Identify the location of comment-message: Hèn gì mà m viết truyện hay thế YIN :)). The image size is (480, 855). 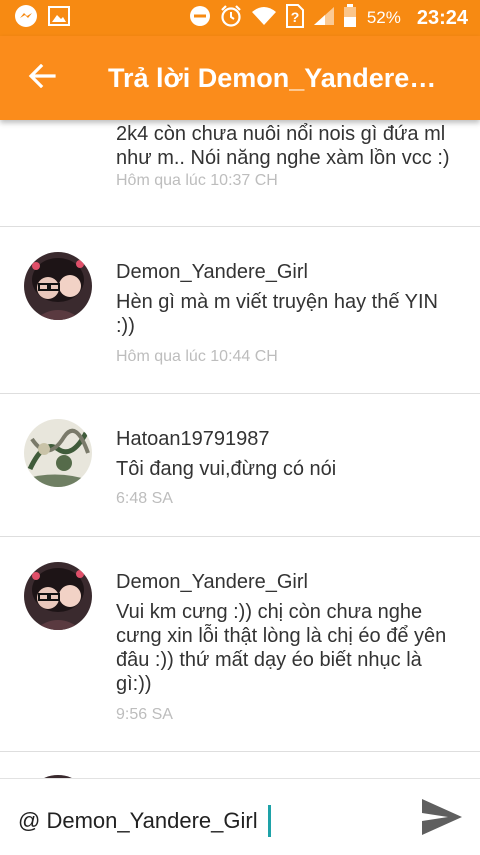
(277, 314).